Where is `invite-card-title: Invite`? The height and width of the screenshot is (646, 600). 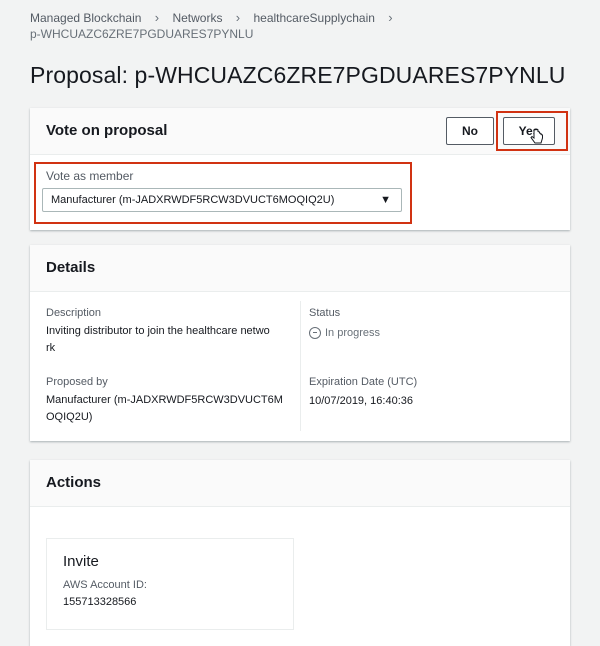 invite-card-title: Invite is located at coordinates (81, 561).